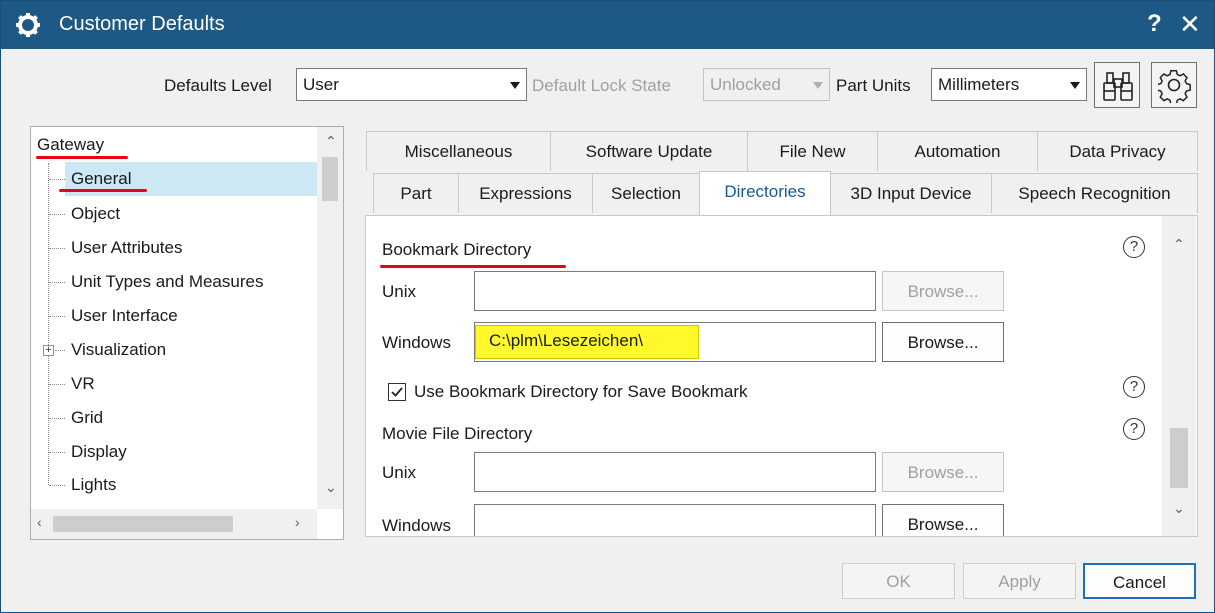 This screenshot has width=1215, height=613. I want to click on tab-file-new: File New, so click(812, 151).